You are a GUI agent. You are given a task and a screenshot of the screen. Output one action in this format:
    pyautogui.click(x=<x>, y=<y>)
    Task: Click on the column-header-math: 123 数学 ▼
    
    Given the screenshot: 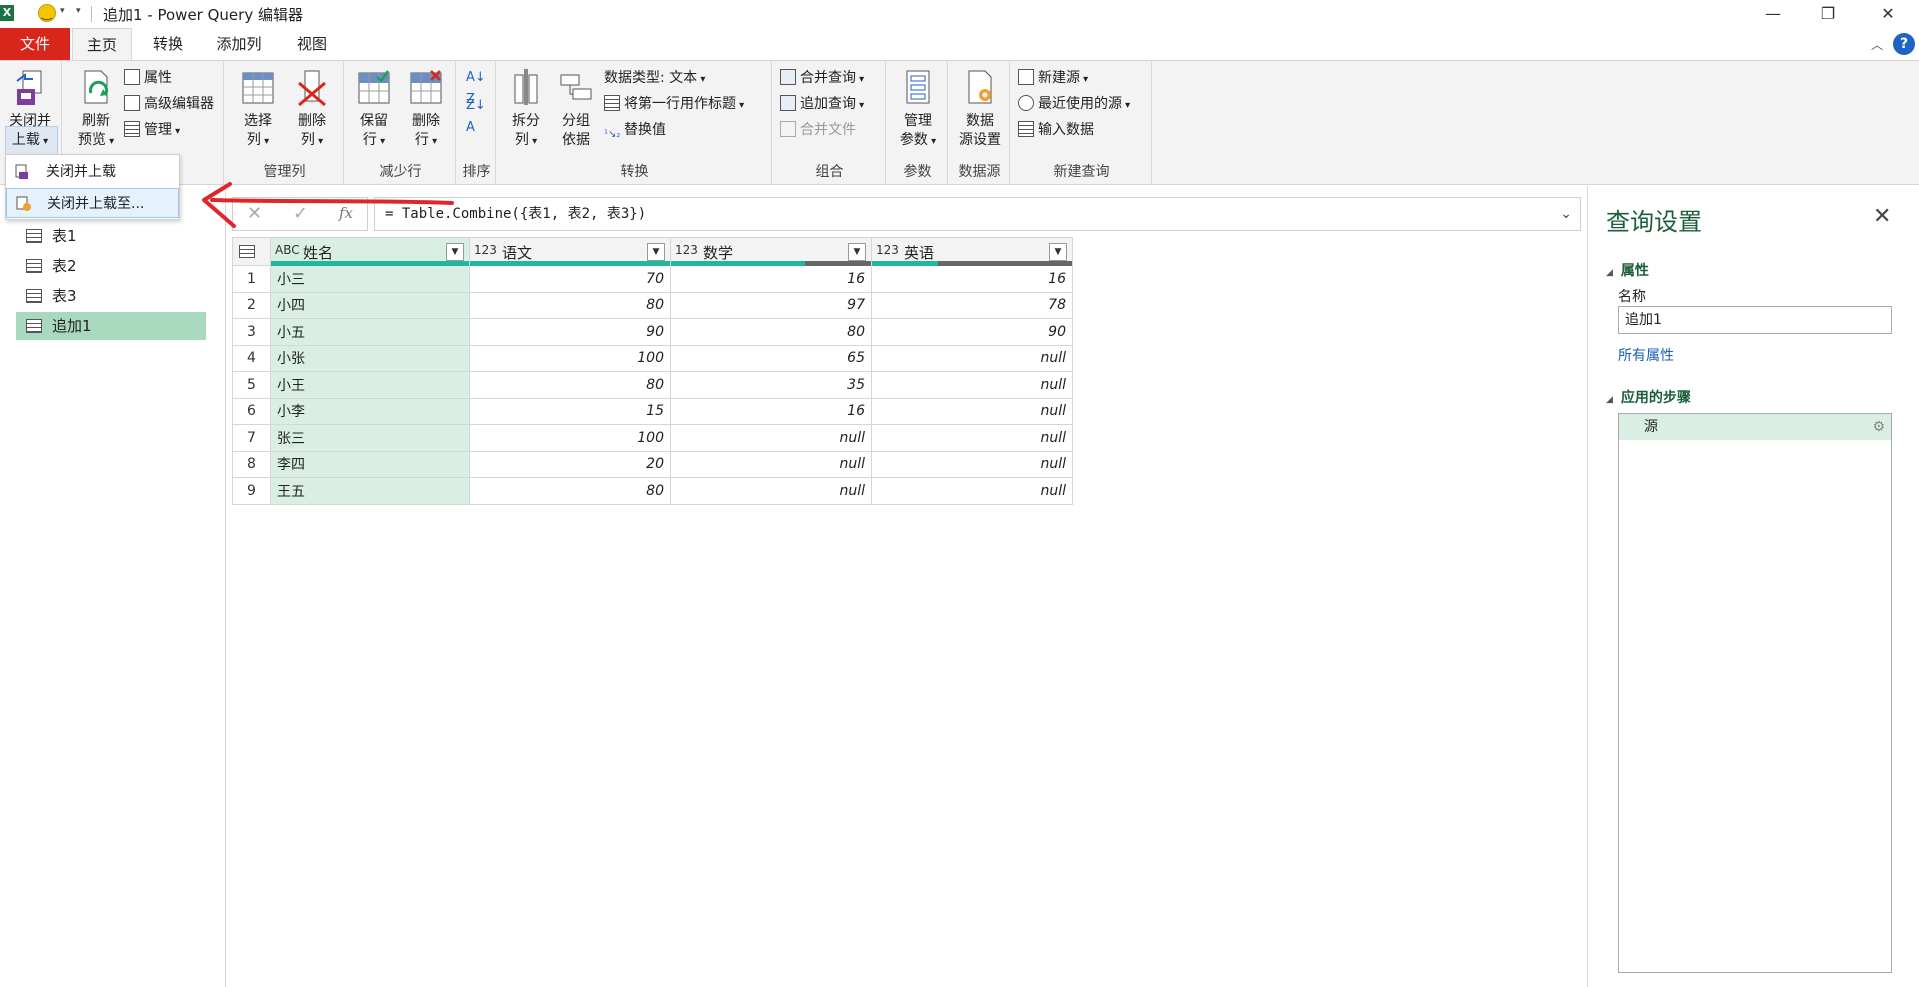 What is the action you would take?
    pyautogui.click(x=771, y=251)
    